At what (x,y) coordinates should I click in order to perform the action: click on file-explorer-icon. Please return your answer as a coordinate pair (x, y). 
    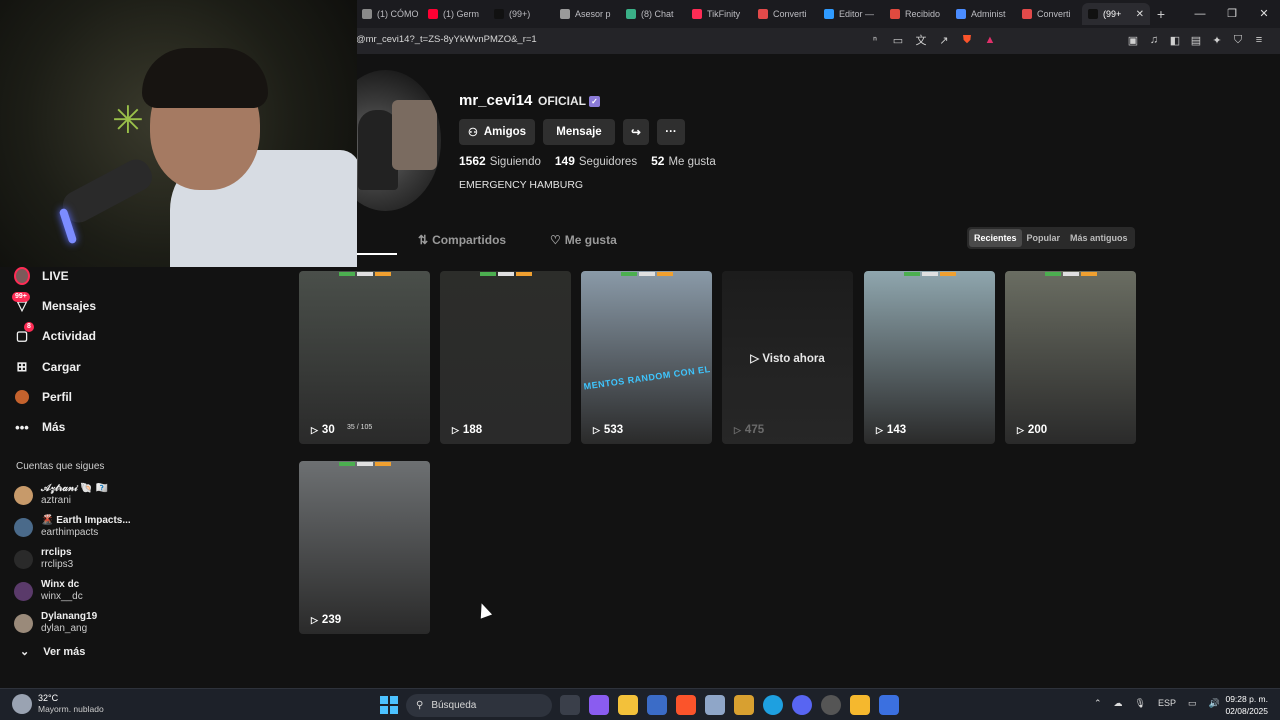
    Looking at the image, I should click on (628, 705).